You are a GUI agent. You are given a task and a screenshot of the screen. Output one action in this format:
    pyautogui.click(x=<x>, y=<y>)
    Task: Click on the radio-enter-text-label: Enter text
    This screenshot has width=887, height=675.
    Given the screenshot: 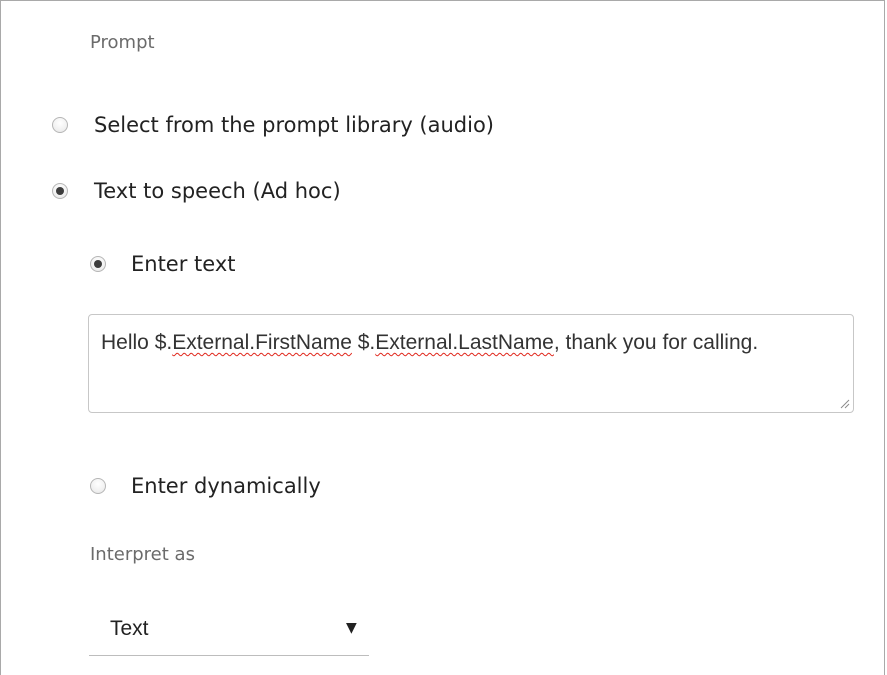 What is the action you would take?
    pyautogui.click(x=183, y=264)
    